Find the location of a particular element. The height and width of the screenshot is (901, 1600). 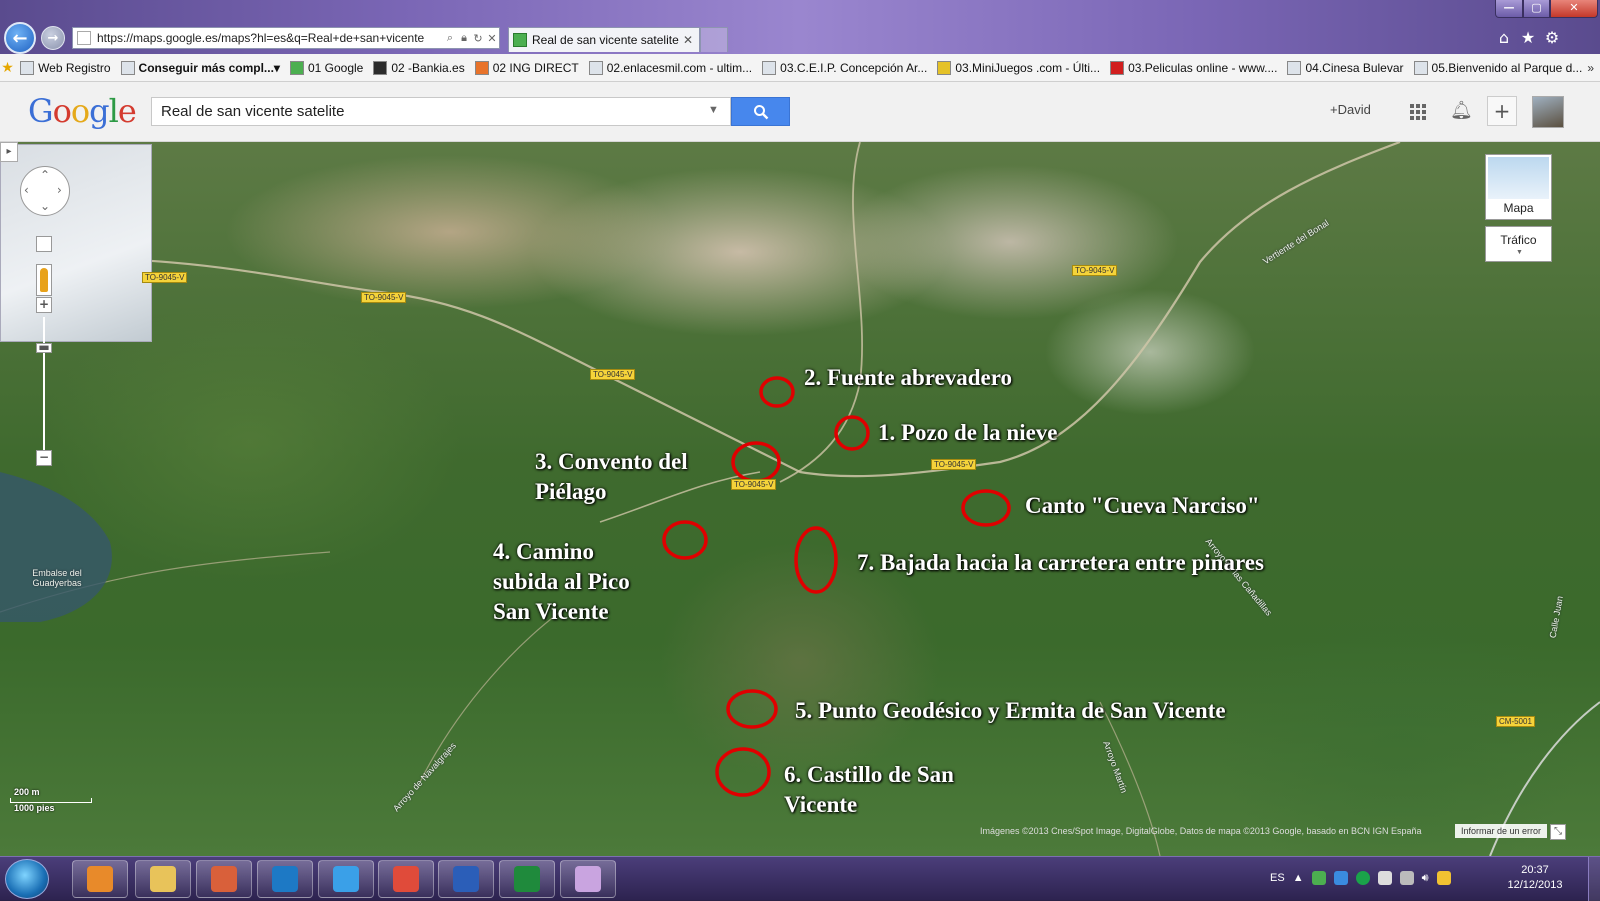

minimap-toggle: ▸ is located at coordinates (9, 152).